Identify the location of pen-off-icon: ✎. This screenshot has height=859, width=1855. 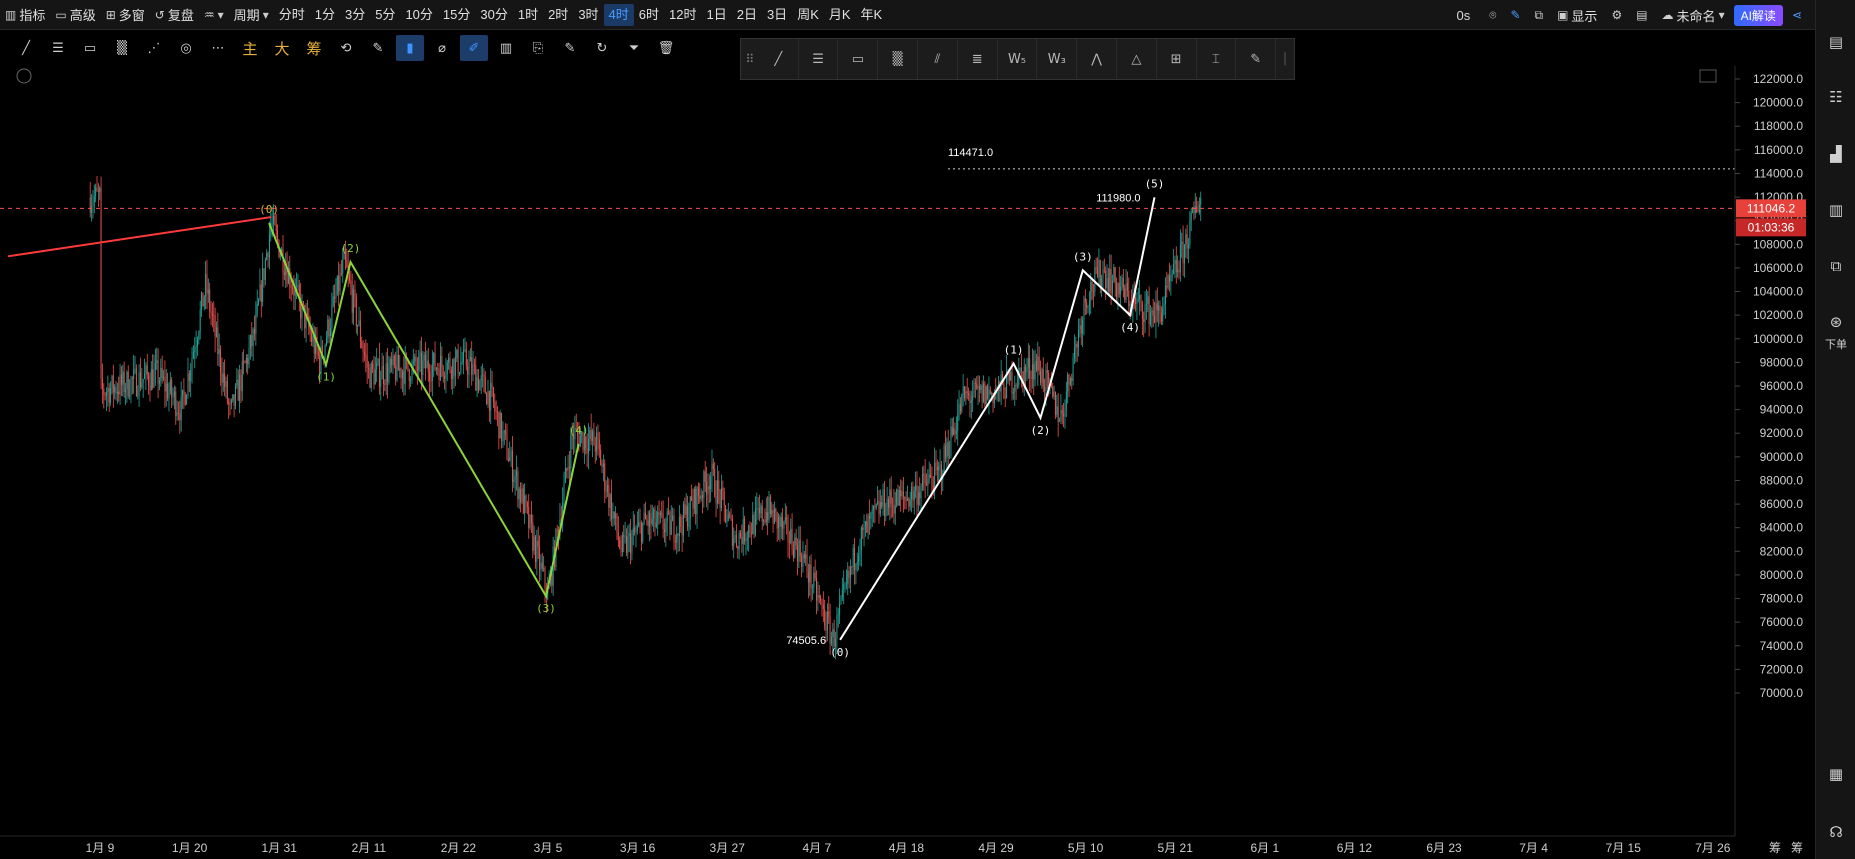
(378, 48).